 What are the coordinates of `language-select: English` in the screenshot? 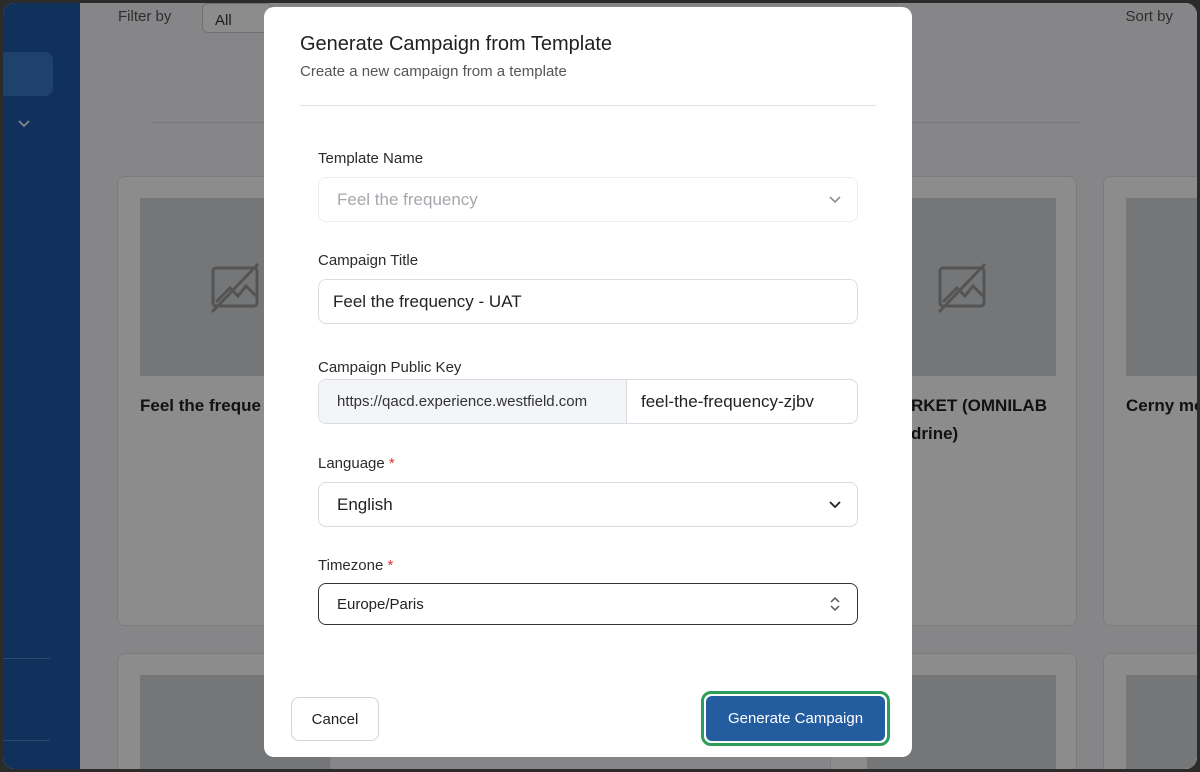 It's located at (588, 504).